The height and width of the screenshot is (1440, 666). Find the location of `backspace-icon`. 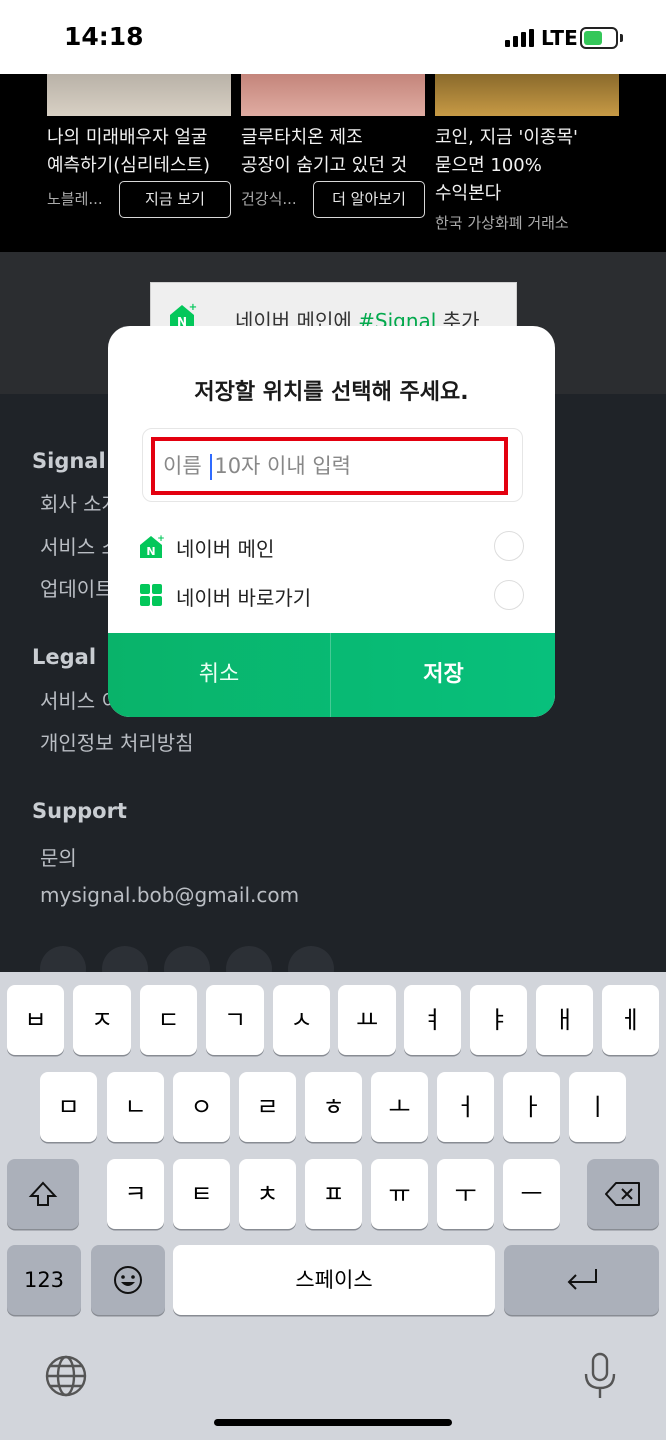

backspace-icon is located at coordinates (622, 1194).